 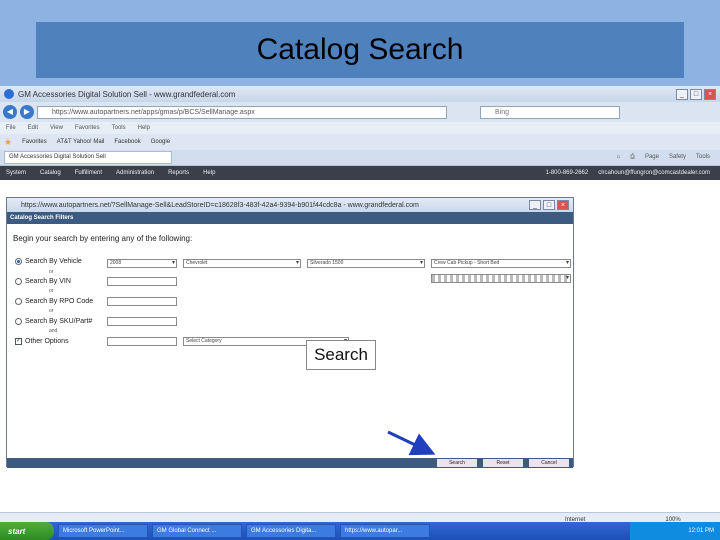 What do you see at coordinates (142, 281) in the screenshot?
I see `vin-input` at bounding box center [142, 281].